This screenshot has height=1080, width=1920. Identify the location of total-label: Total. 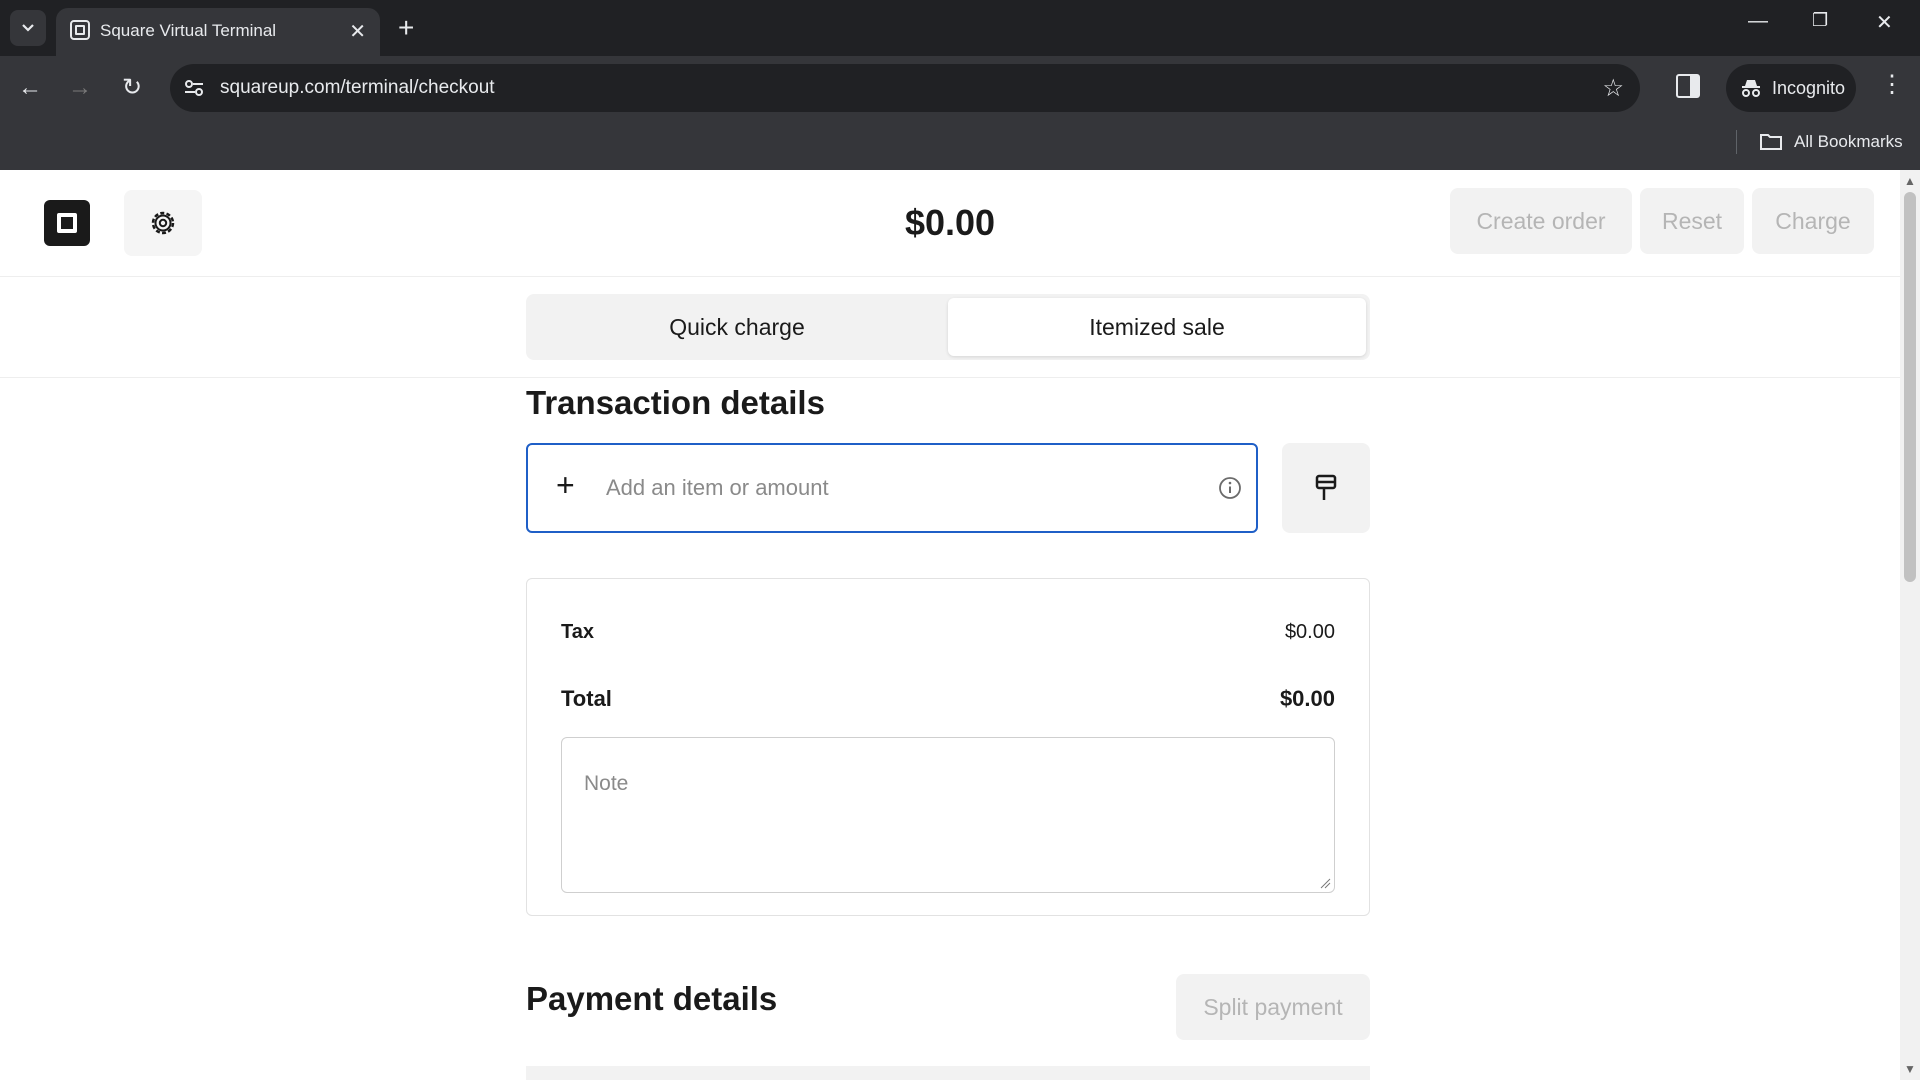
(586, 698).